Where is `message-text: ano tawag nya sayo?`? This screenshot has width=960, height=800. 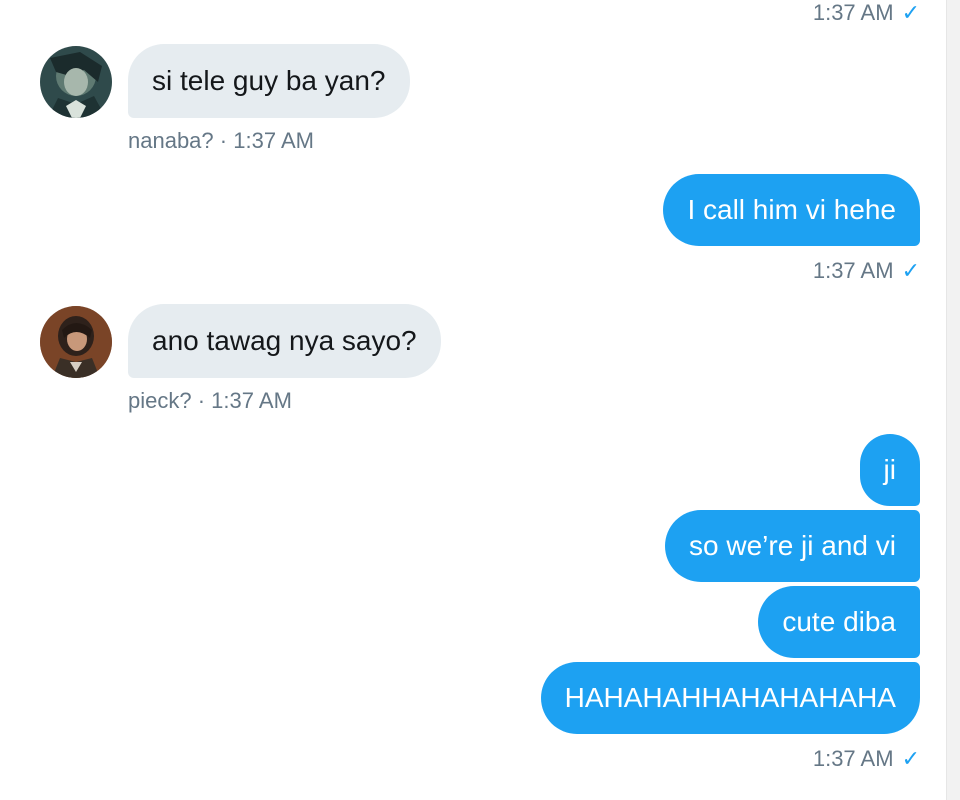
message-text: ano tawag nya sayo? is located at coordinates (284, 340).